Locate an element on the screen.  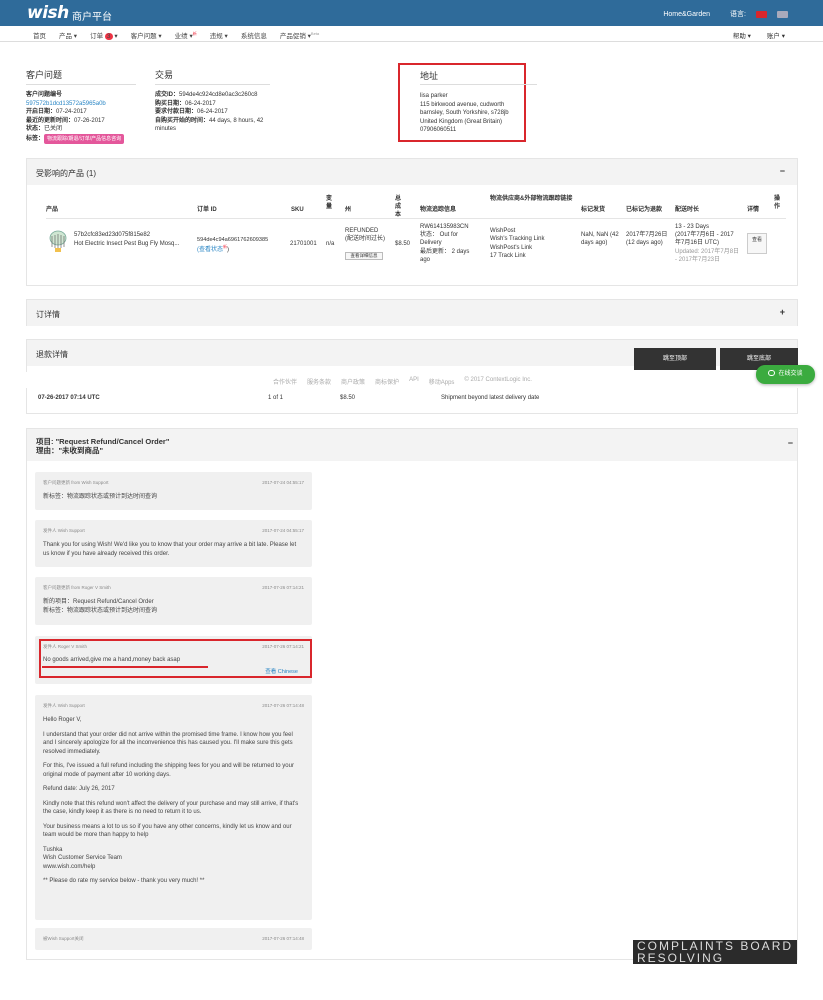
wishpost-link: WishPost's Link is located at coordinates (511, 248).